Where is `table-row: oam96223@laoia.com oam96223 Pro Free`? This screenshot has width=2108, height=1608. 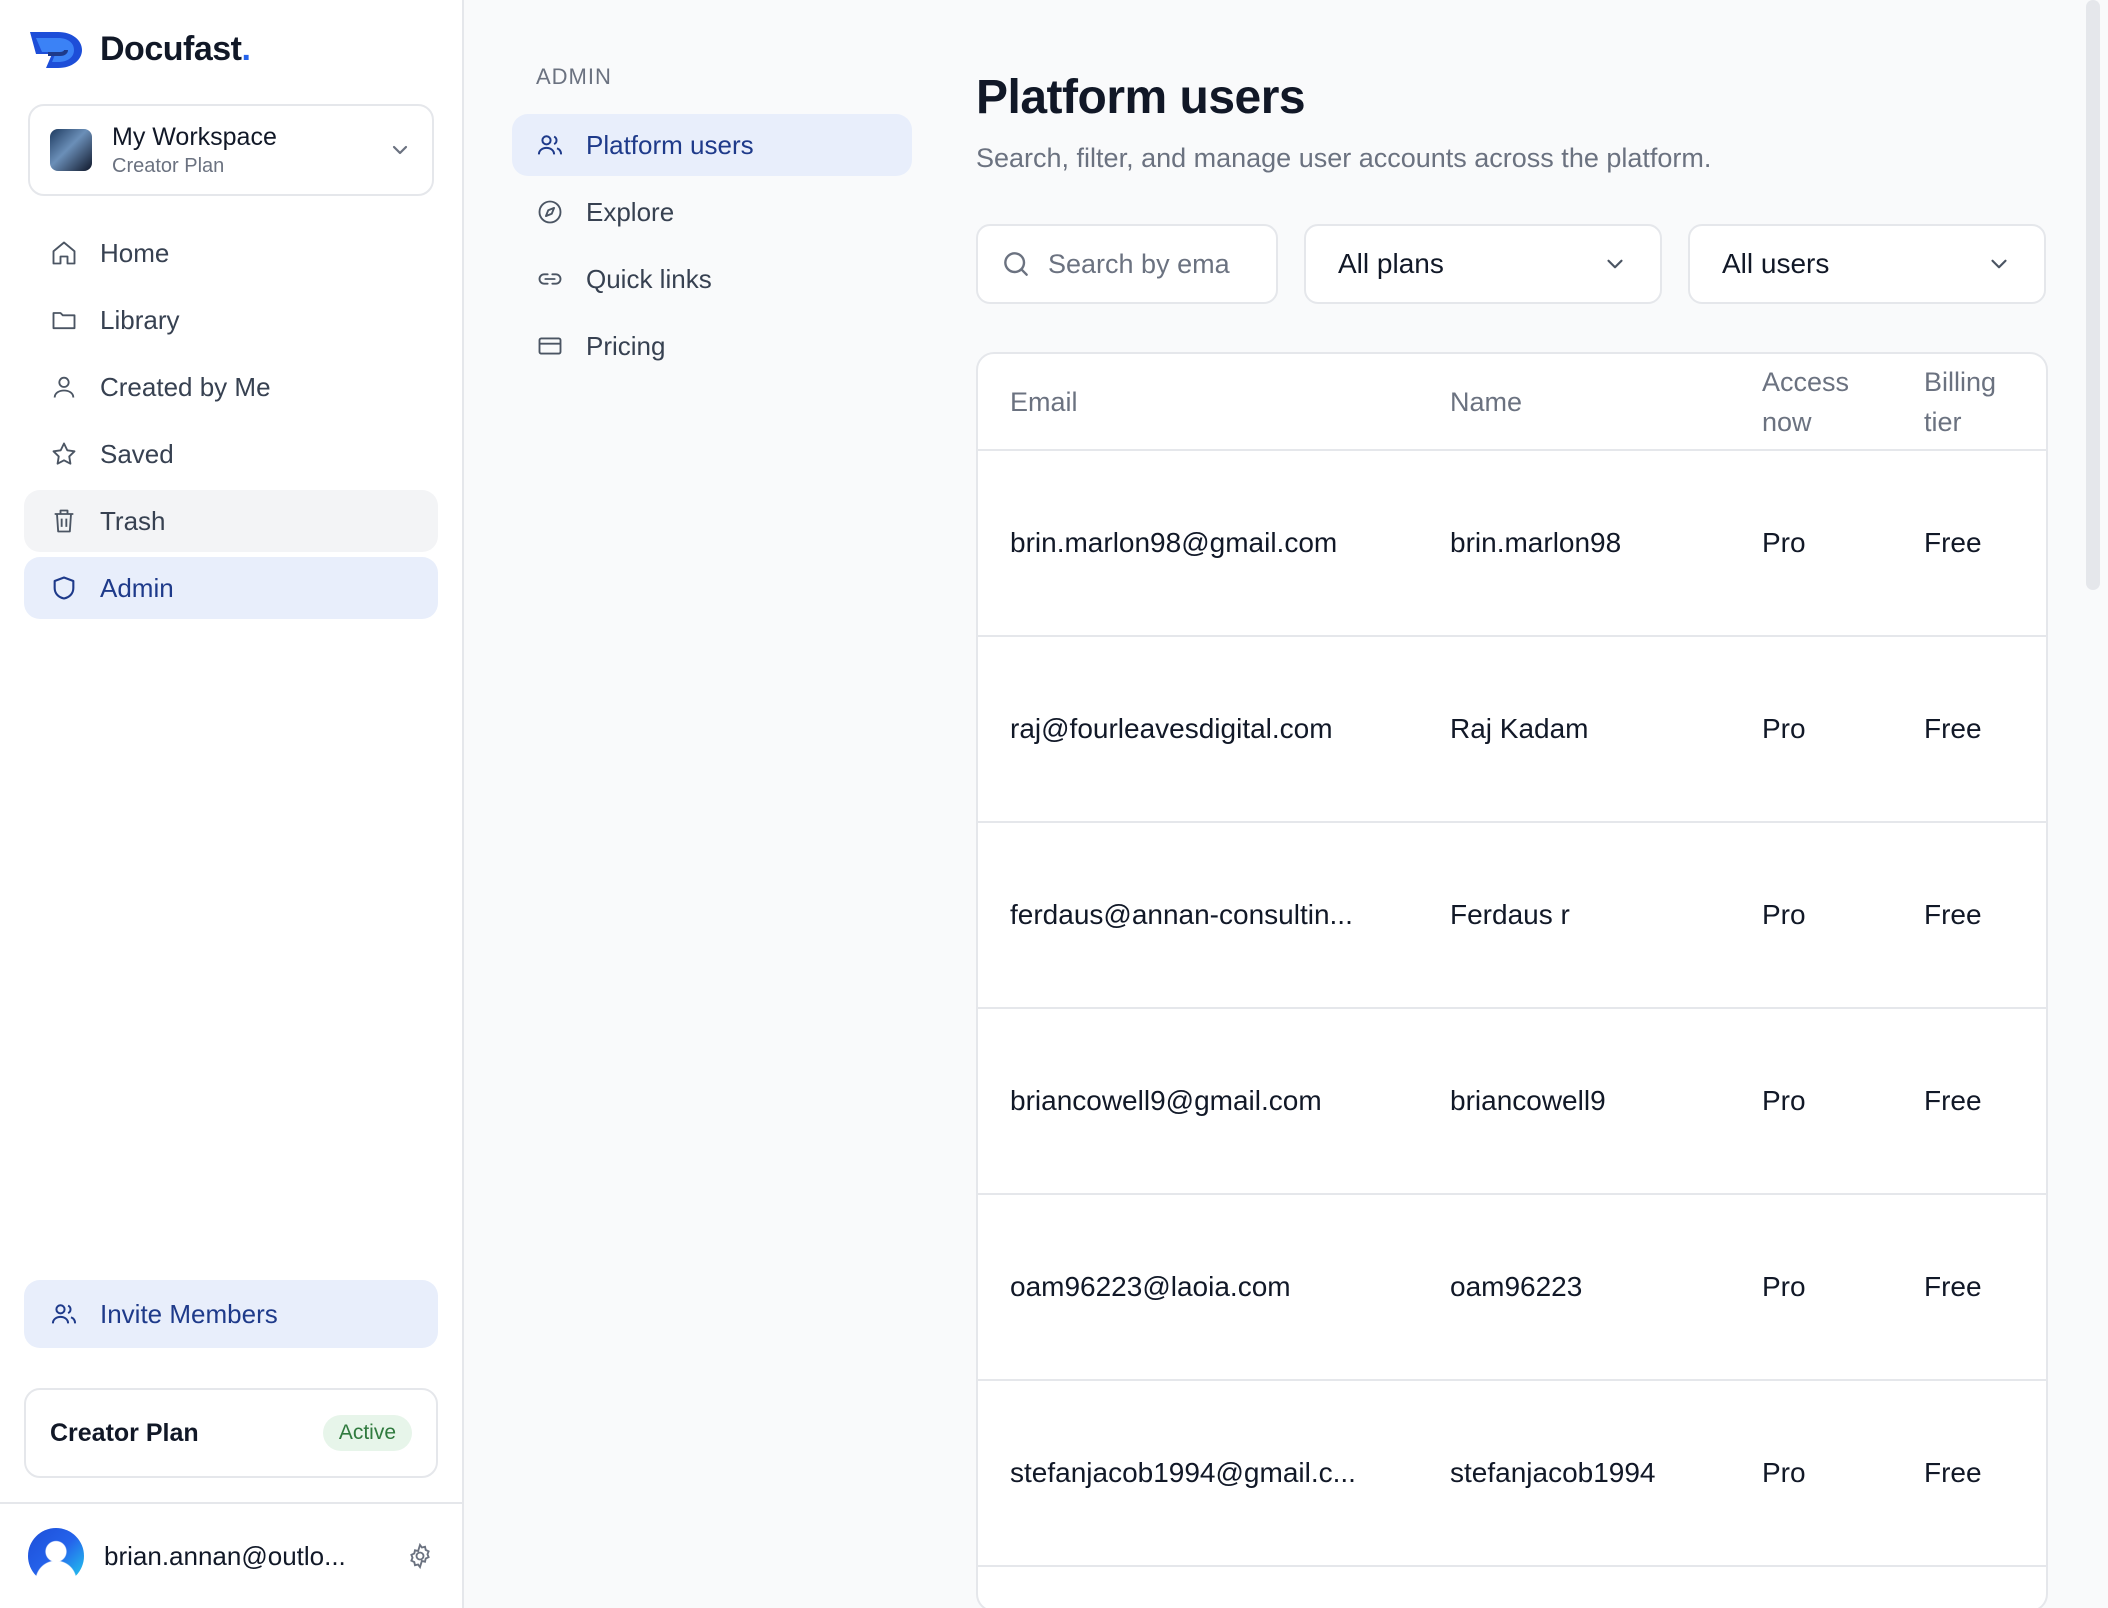 table-row: oam96223@laoia.com oam96223 Pro Free is located at coordinates (1512, 1287).